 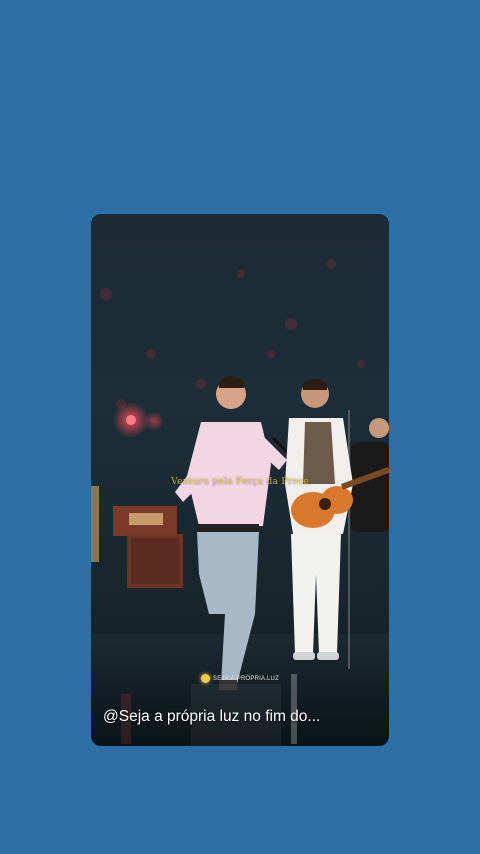 I want to click on account-label: SEJA.A.PRÓPRIA.LUZ, so click(x=246, y=678).